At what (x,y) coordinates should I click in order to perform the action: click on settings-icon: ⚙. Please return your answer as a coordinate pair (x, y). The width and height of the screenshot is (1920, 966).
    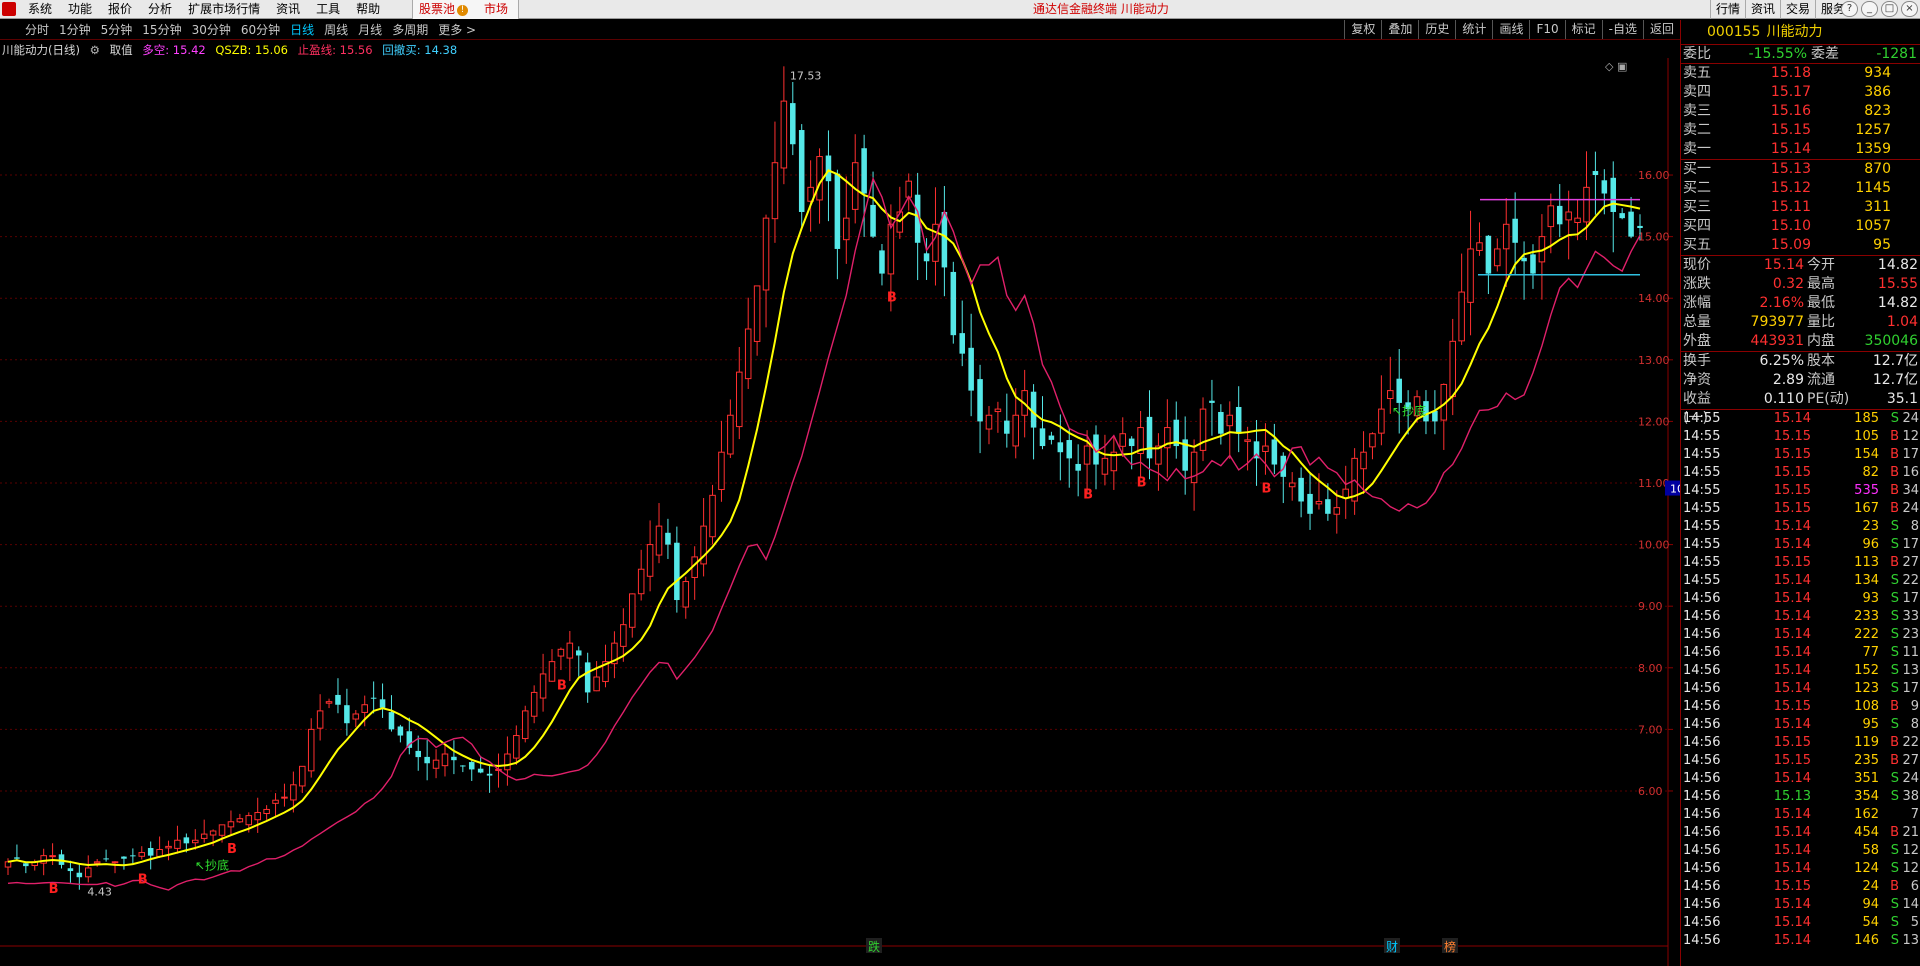
    Looking at the image, I should click on (95, 50).